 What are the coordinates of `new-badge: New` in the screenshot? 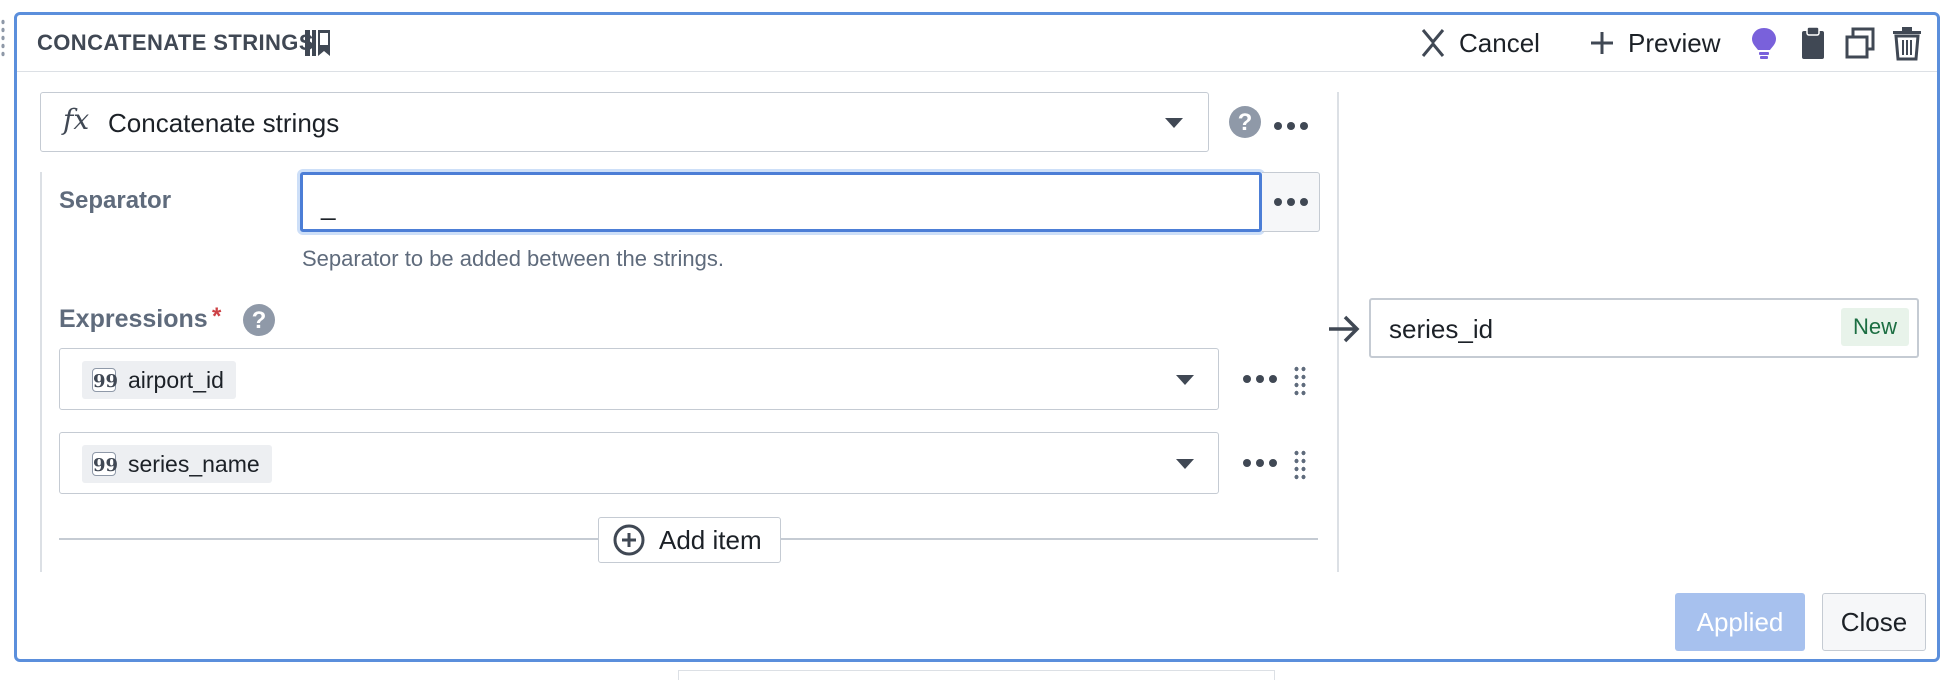 It's located at (1874, 327).